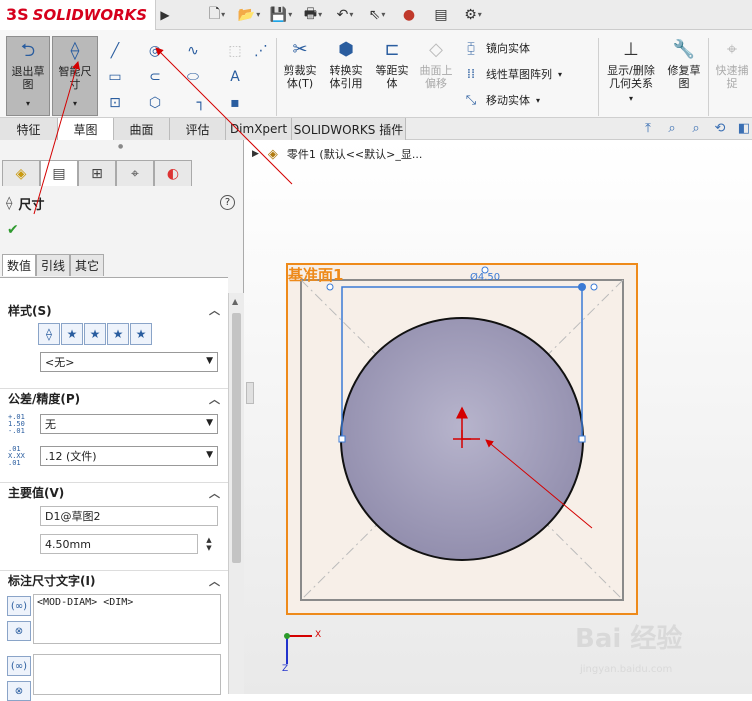 This screenshot has width=752, height=701. I want to click on tab-dimxpert: DimXpert, so click(259, 129).